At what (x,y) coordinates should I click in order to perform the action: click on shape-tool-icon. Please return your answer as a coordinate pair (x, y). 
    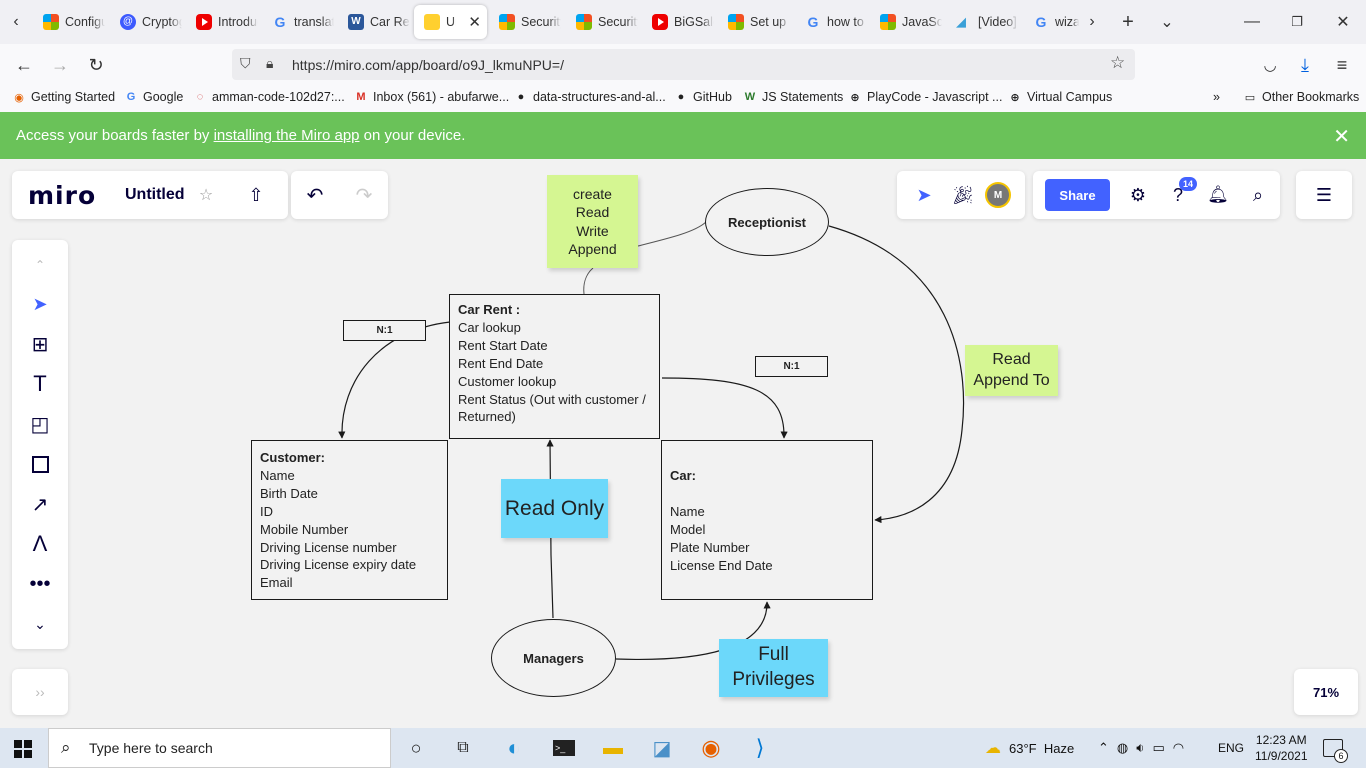
    Looking at the image, I should click on (40, 464).